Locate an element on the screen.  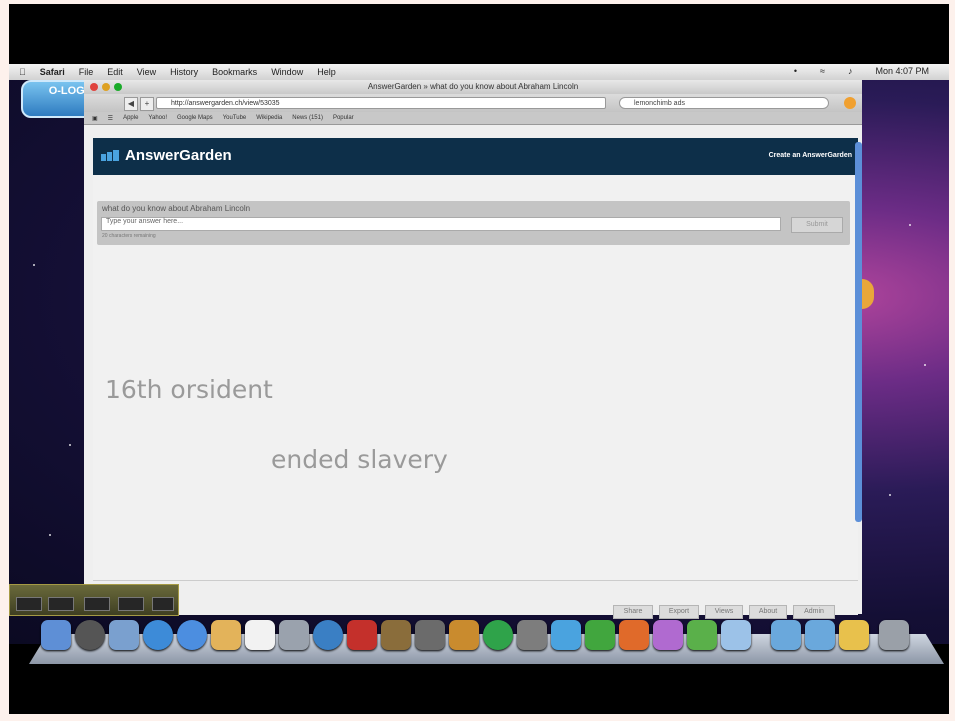
itunes-icon is located at coordinates (328, 635).